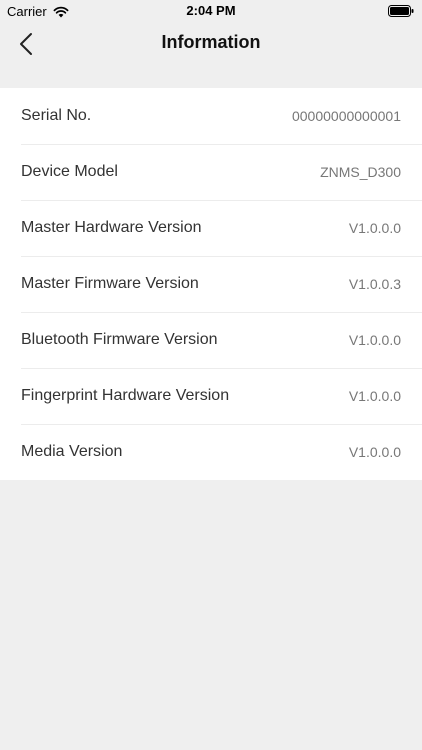 The width and height of the screenshot is (422, 750). What do you see at coordinates (119, 339) in the screenshot?
I see `info-row-label: Bluetooth Firmware Version` at bounding box center [119, 339].